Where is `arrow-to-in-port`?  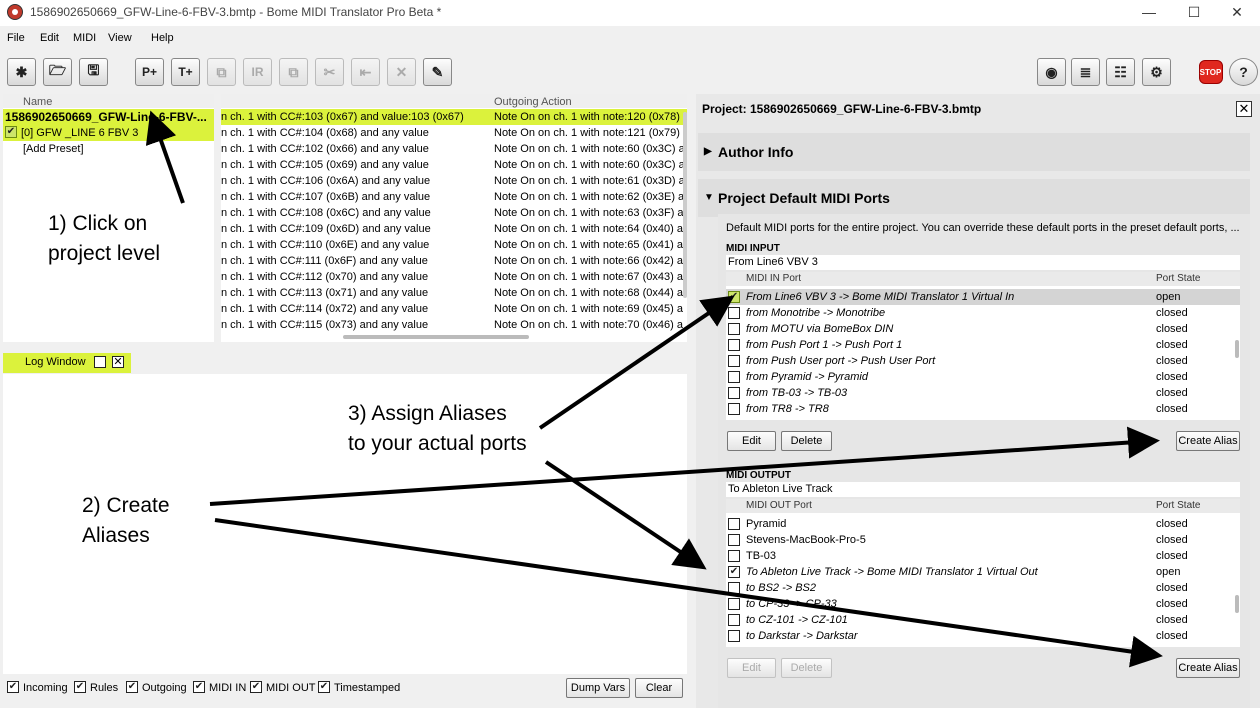 arrow-to-in-port is located at coordinates (636, 362).